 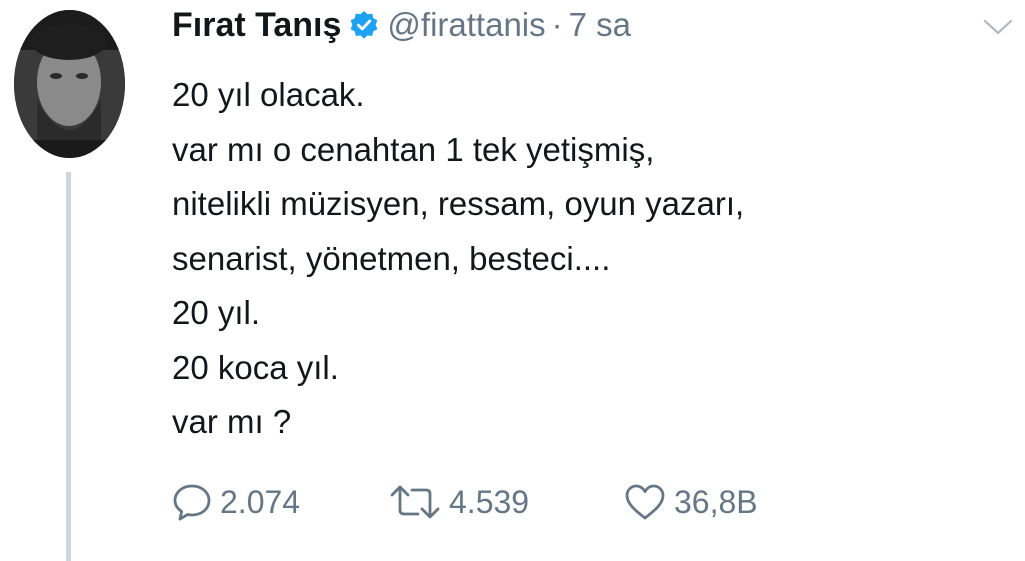 I want to click on like-count: 36,8B, so click(x=716, y=501).